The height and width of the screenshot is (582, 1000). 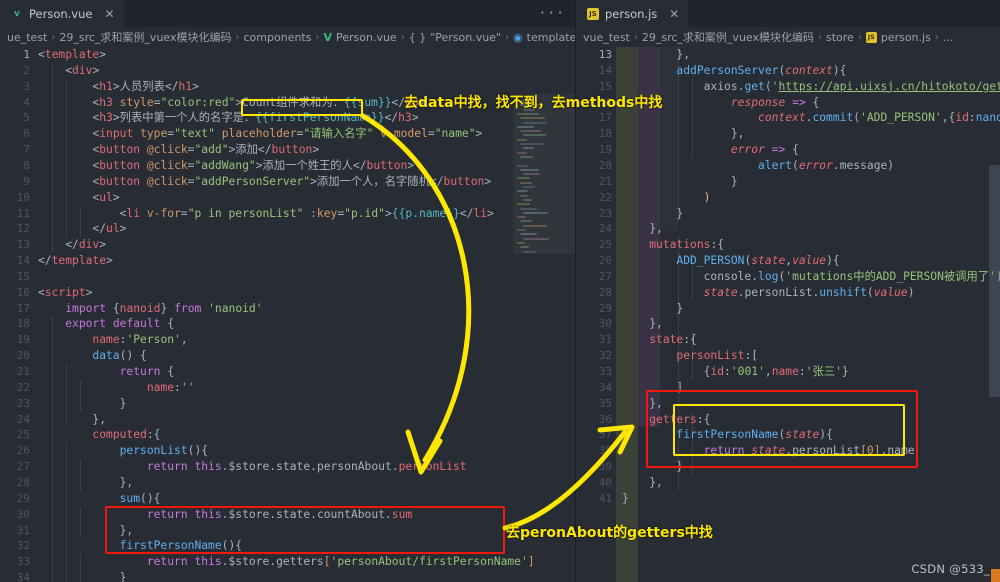 I want to click on breadcrumb-item-3: person.js, so click(x=906, y=37).